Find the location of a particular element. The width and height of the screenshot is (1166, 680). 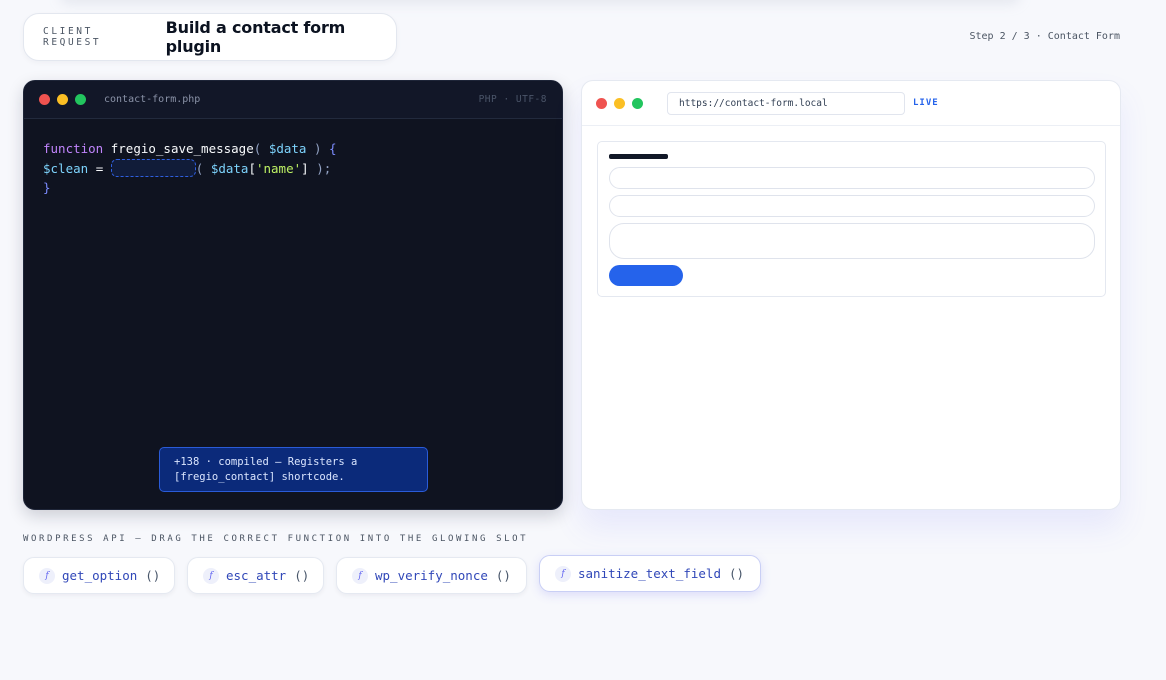

drop-slot is located at coordinates (153, 167).